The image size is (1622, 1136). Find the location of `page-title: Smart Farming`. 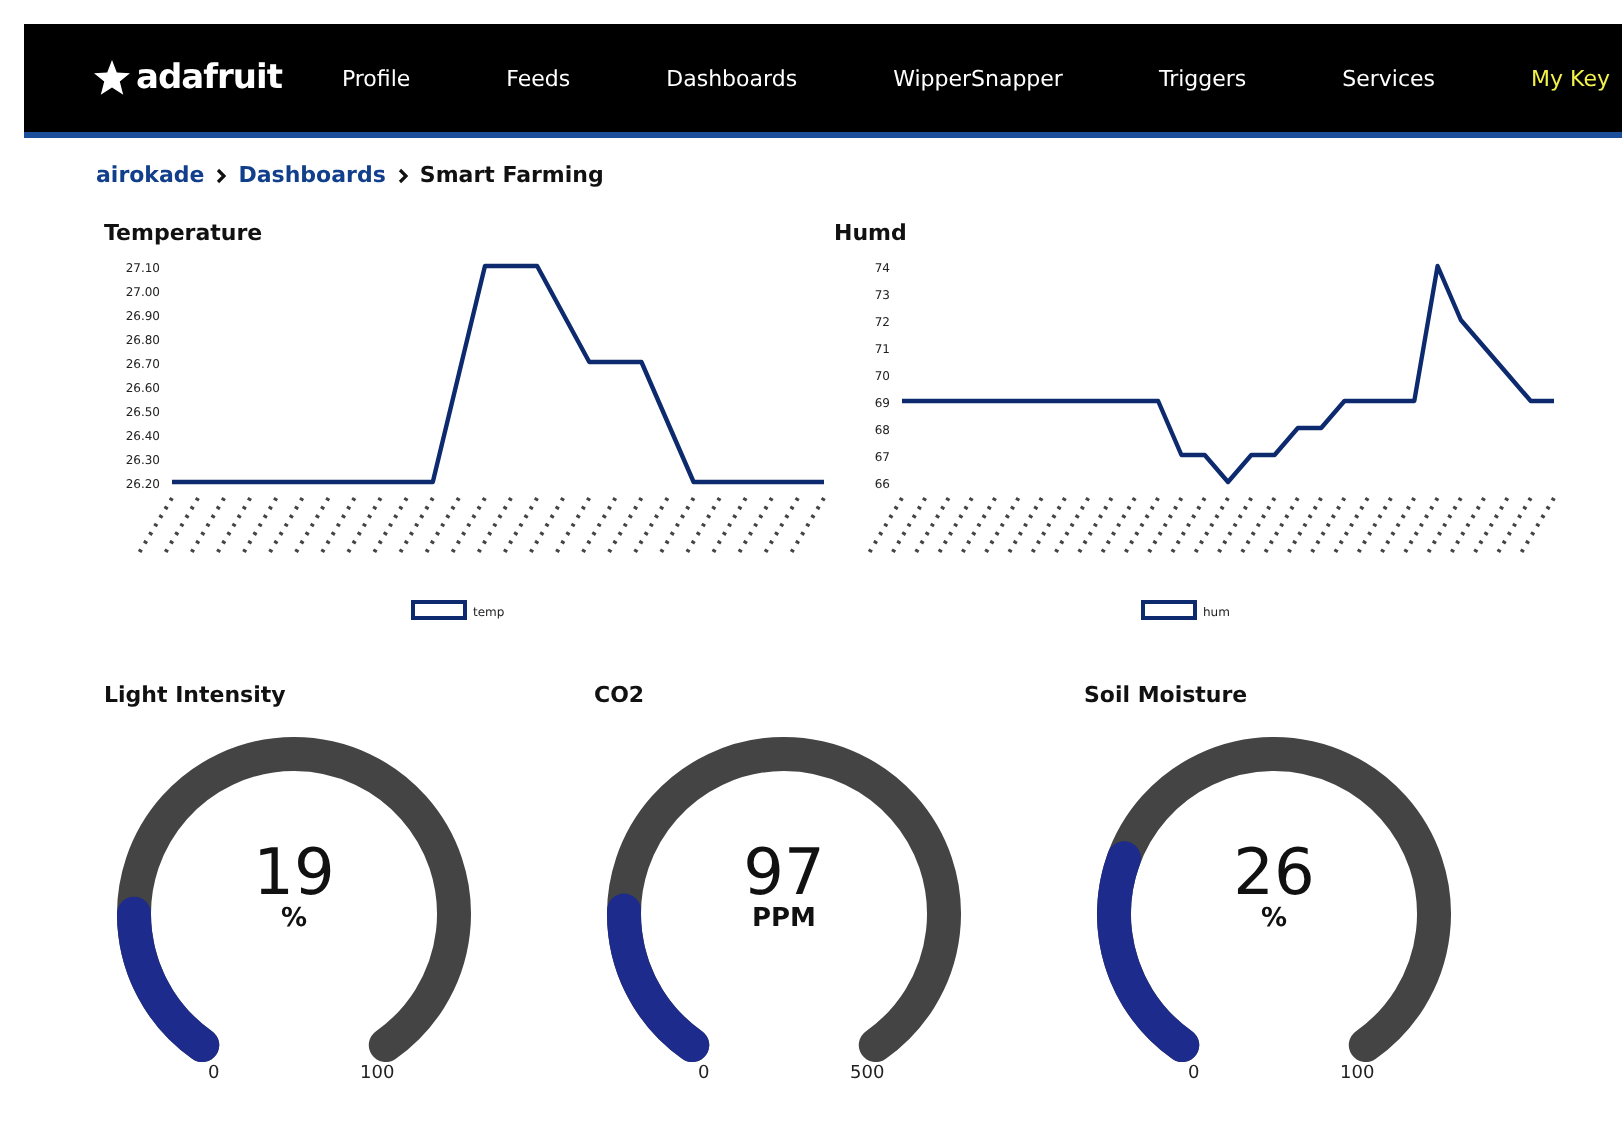

page-title: Smart Farming is located at coordinates (511, 175).